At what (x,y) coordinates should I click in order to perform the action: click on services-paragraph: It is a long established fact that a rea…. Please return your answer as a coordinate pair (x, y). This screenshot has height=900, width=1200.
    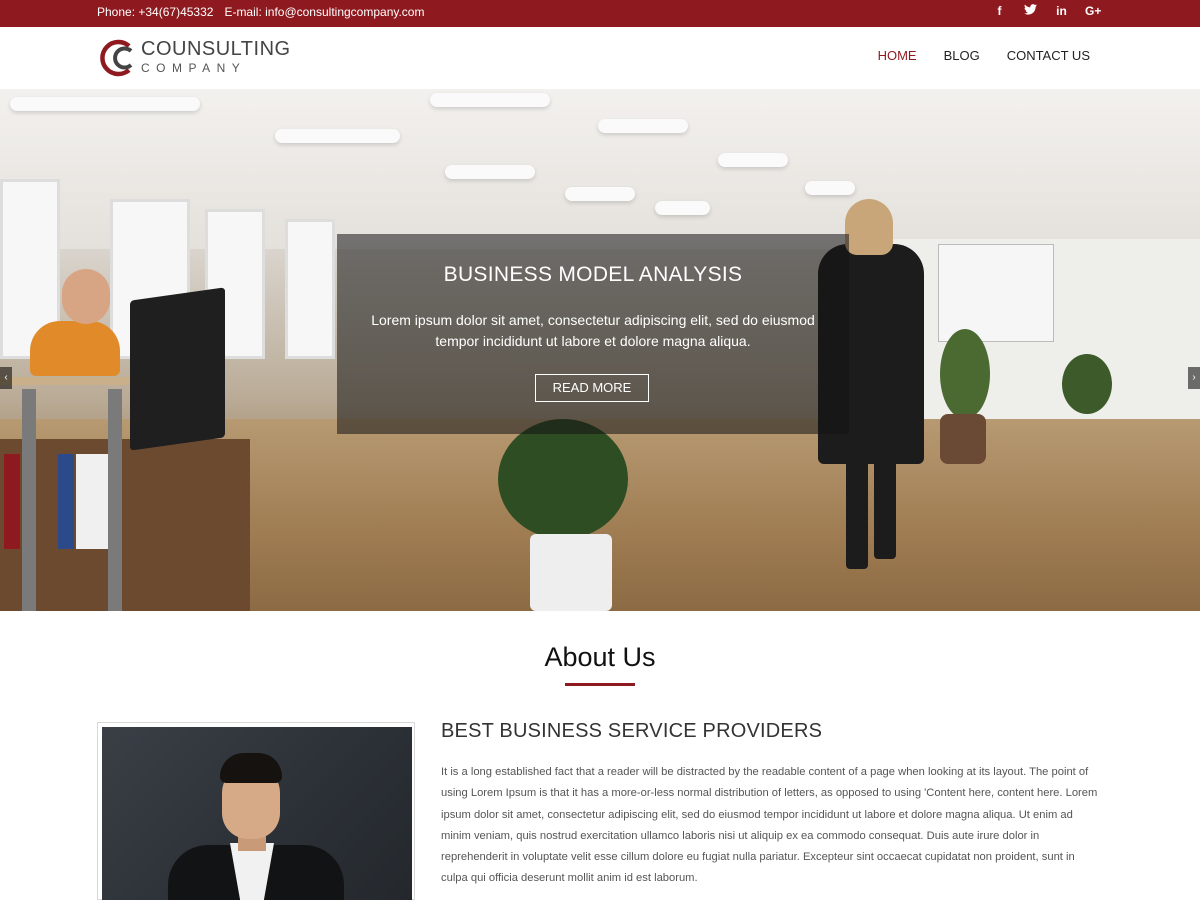
    Looking at the image, I should click on (769, 825).